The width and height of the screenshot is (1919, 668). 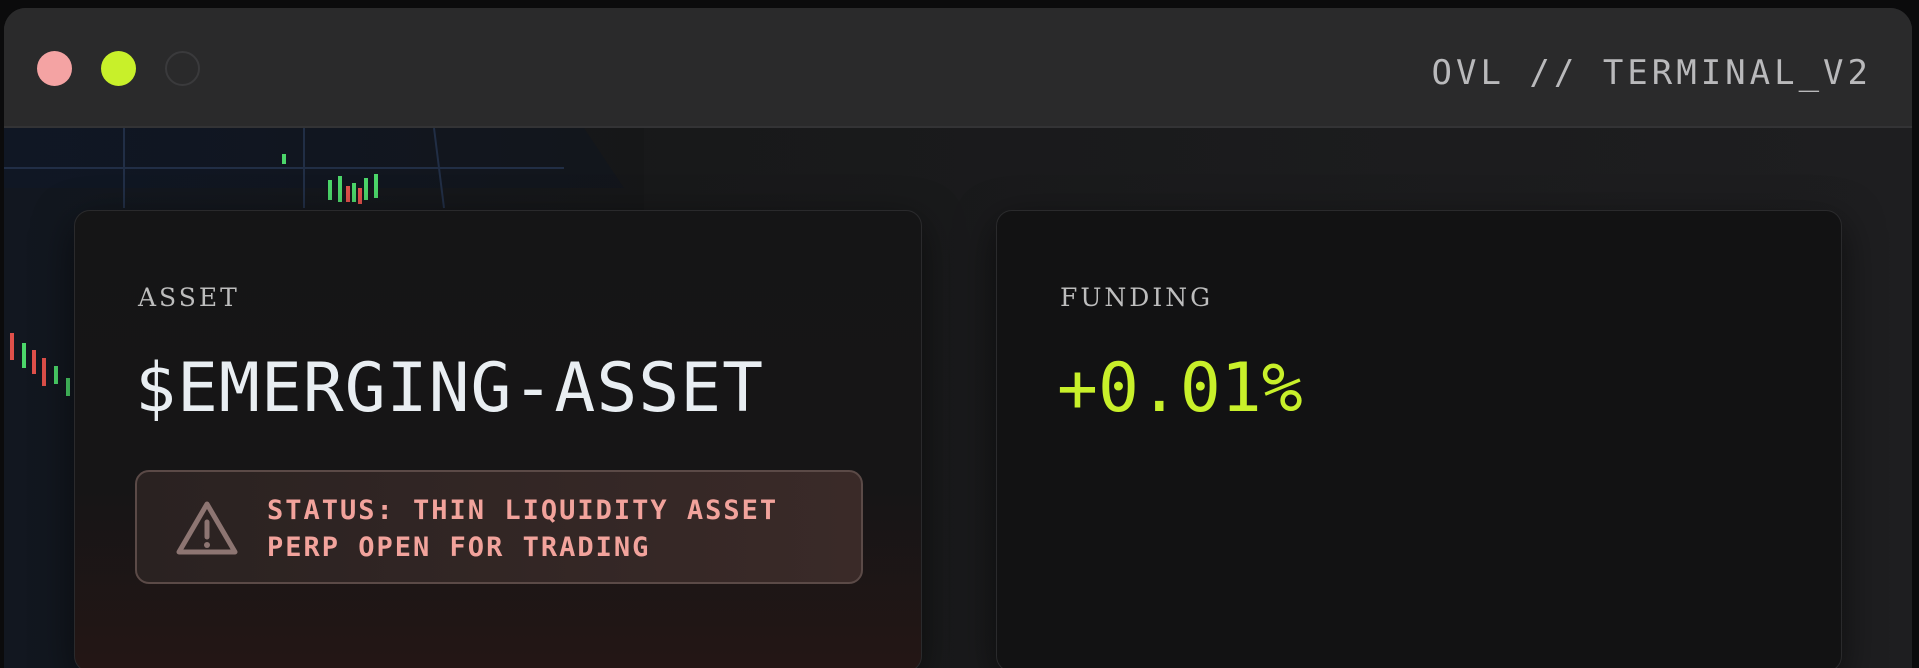 What do you see at coordinates (182, 68) in the screenshot?
I see `minimize-button` at bounding box center [182, 68].